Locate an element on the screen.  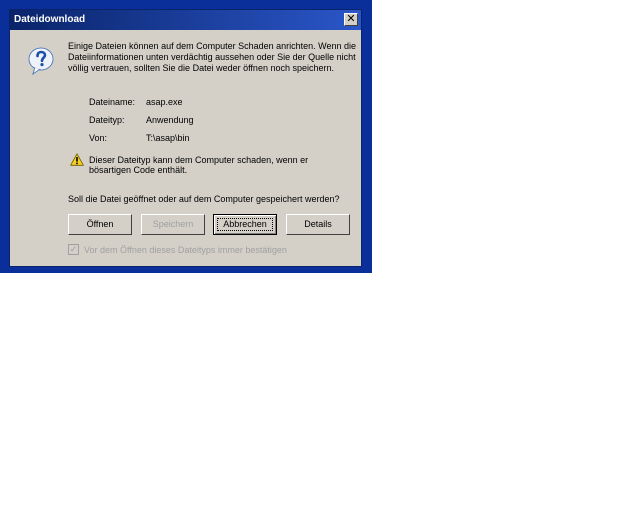
open-button: Öffnen is located at coordinates (100, 224).